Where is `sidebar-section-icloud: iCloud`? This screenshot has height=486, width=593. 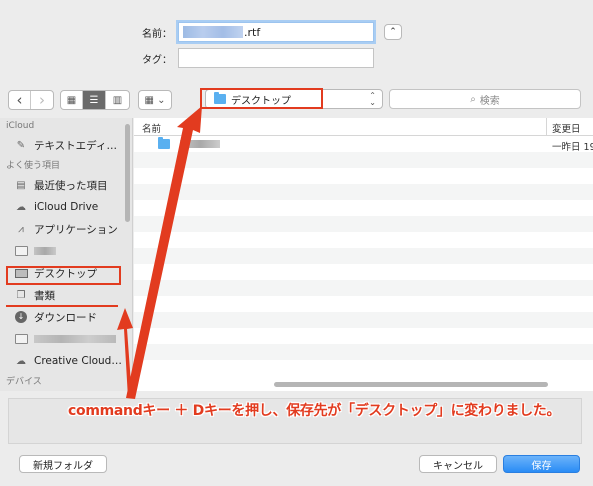 sidebar-section-icloud: iCloud is located at coordinates (20, 126).